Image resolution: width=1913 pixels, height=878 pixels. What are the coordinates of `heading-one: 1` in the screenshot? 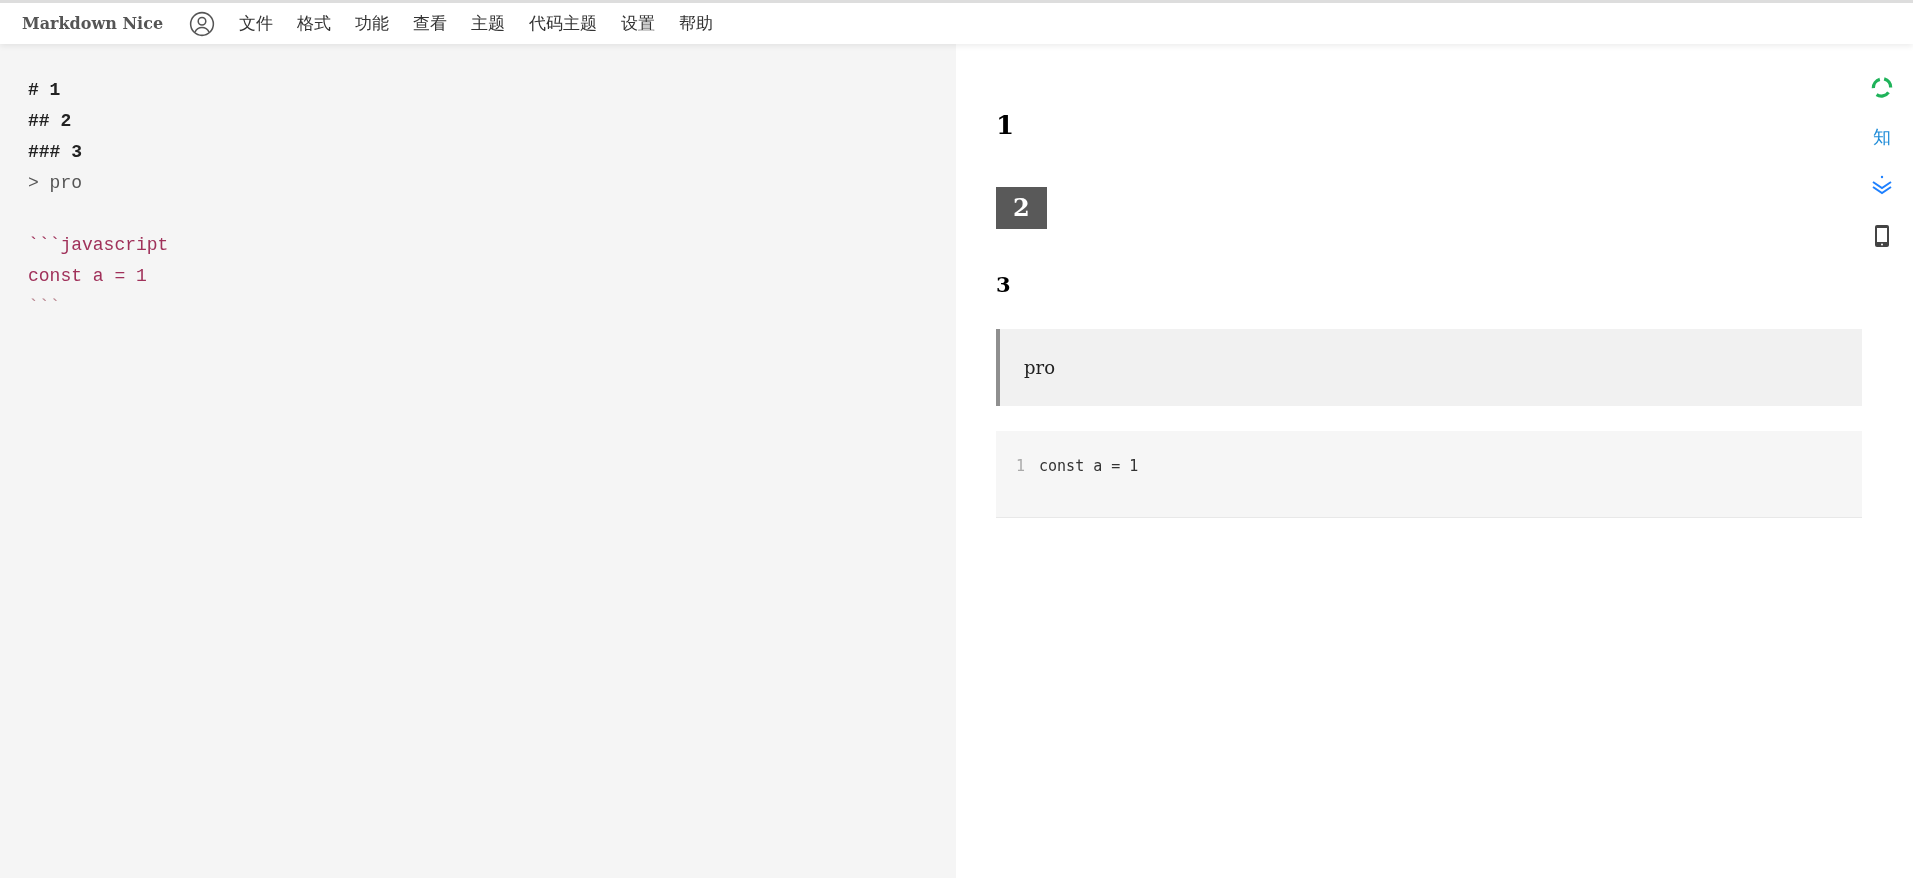 It's located at (1006, 125).